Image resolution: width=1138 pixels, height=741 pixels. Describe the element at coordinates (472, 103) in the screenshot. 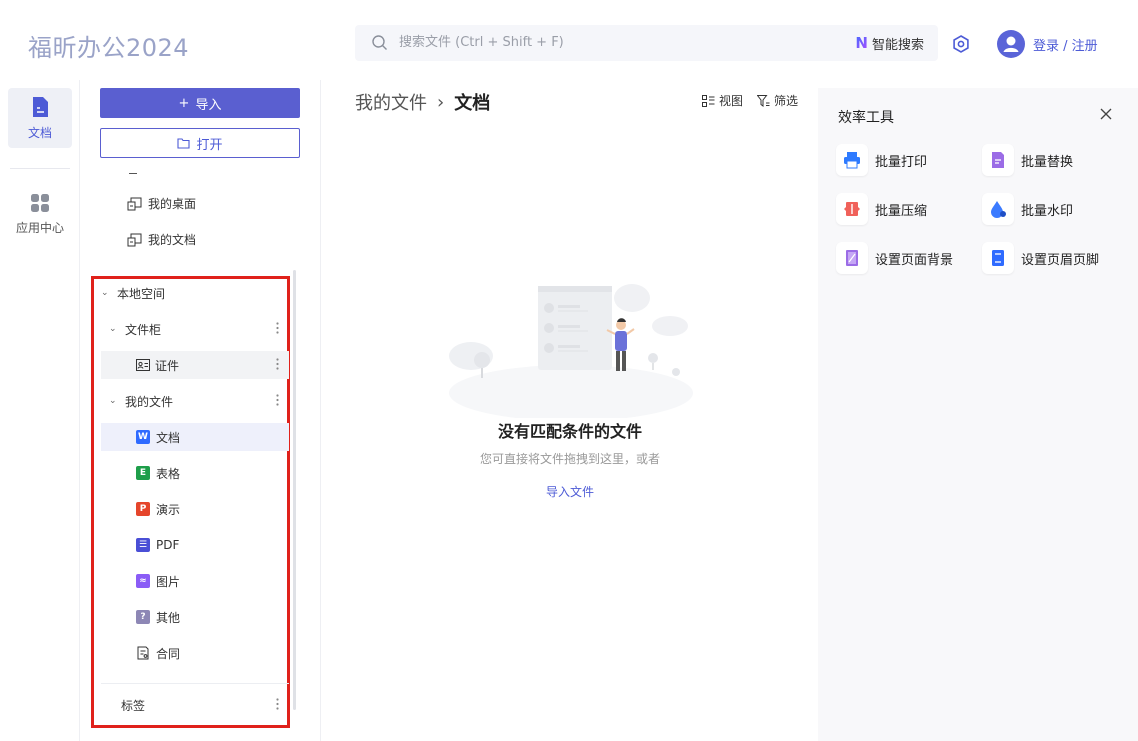

I see `breadcrumb-current: 文档` at that location.